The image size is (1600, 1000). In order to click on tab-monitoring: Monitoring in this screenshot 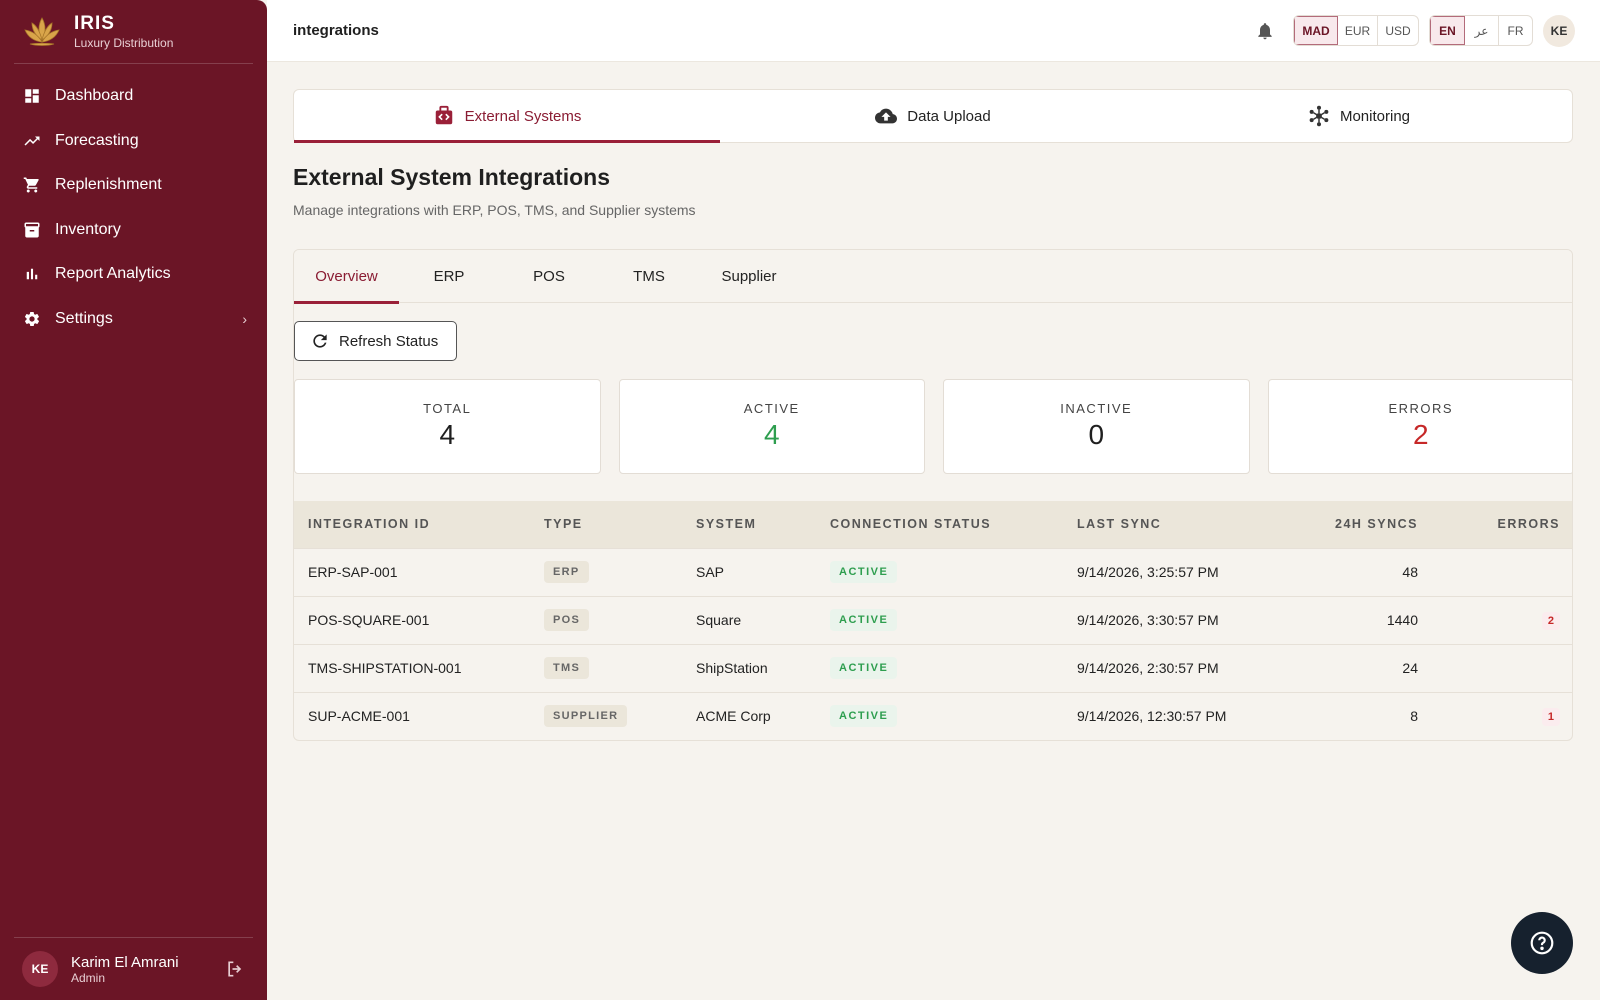, I will do `click(1359, 116)`.